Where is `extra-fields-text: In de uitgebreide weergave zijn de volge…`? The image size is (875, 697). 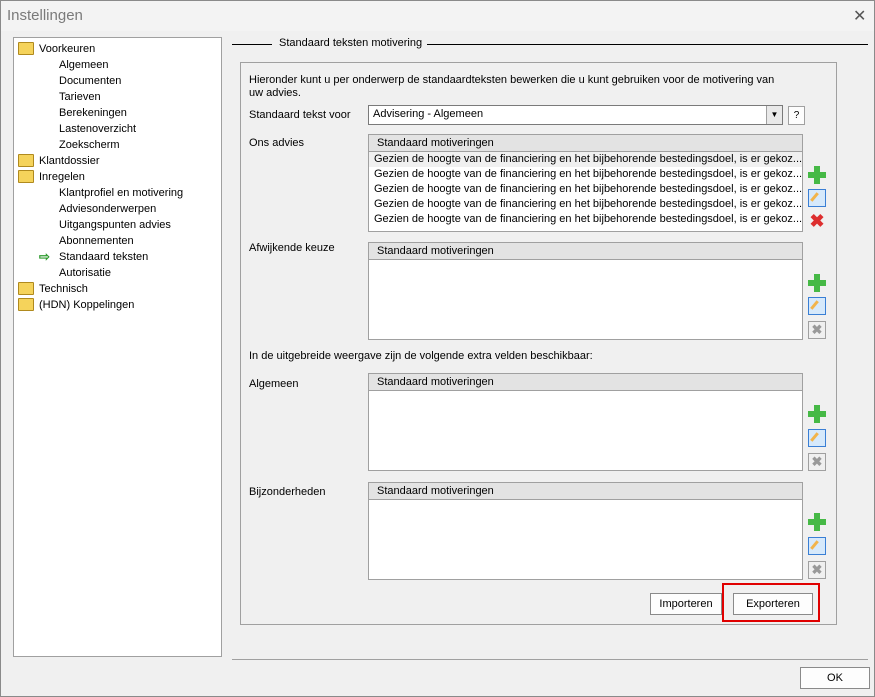 extra-fields-text: In de uitgebreide weergave zijn de volge… is located at coordinates (421, 356).